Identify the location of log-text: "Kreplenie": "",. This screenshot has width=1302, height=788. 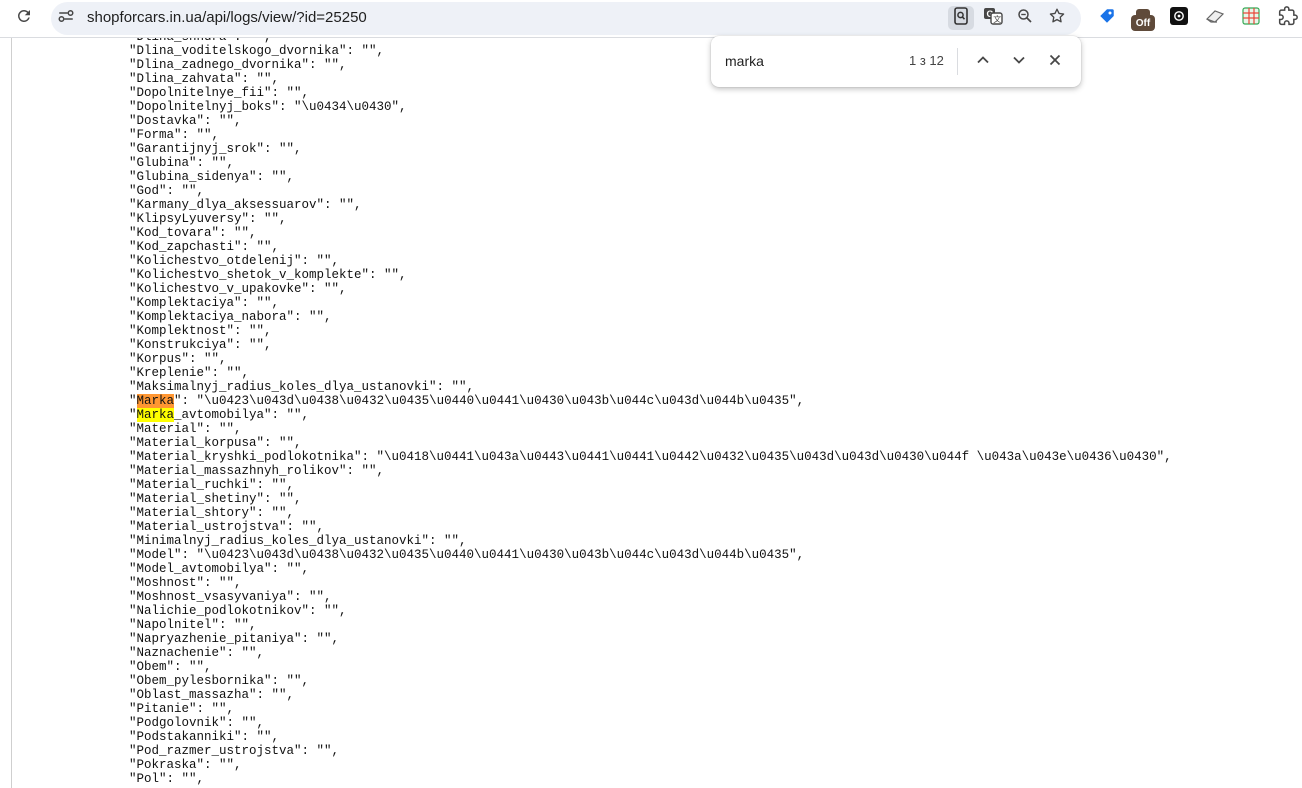
(189, 373).